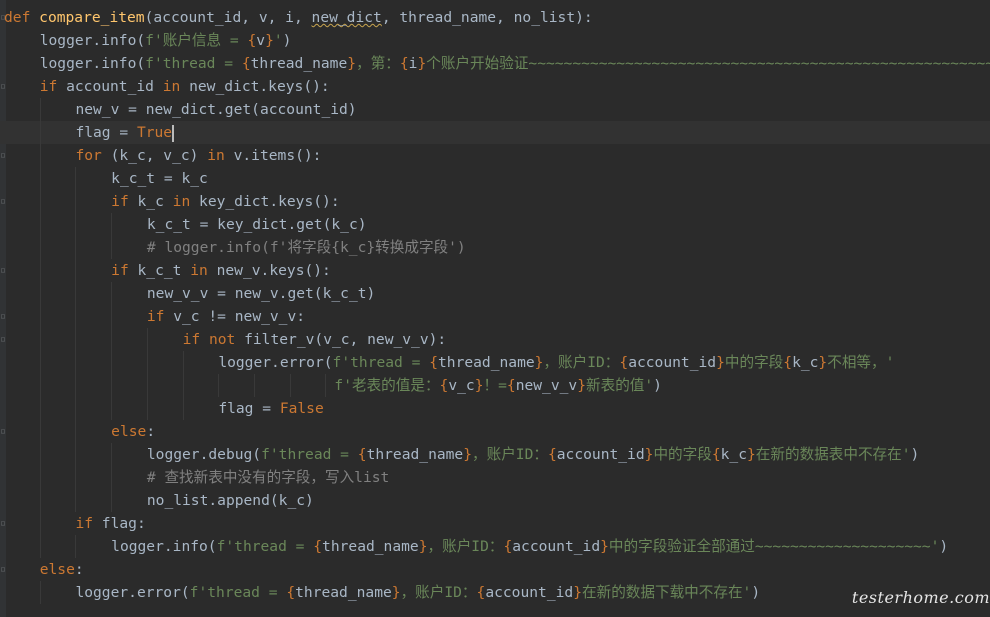 Image resolution: width=990 pixels, height=617 pixels. Describe the element at coordinates (173, 133) in the screenshot. I see `text-caret` at that location.